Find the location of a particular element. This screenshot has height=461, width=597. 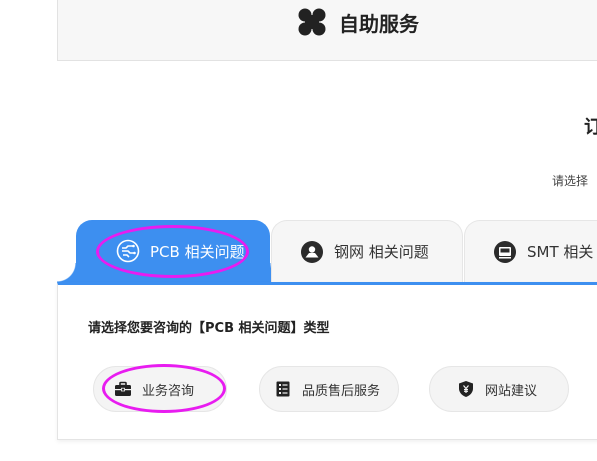

four-petal-grid-icon is located at coordinates (312, 22).